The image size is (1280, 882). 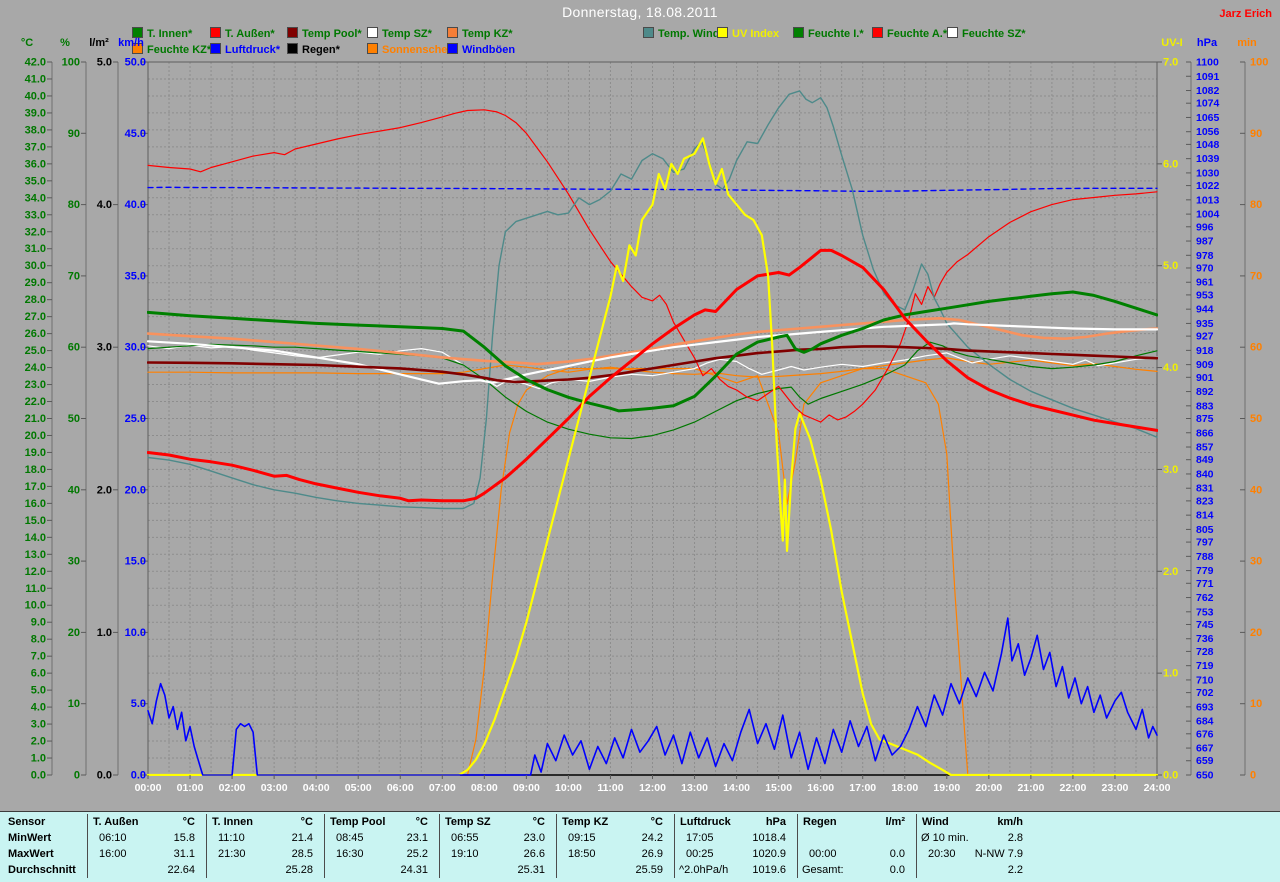 I want to click on svg-text: 5.0, so click(x=1170, y=266).